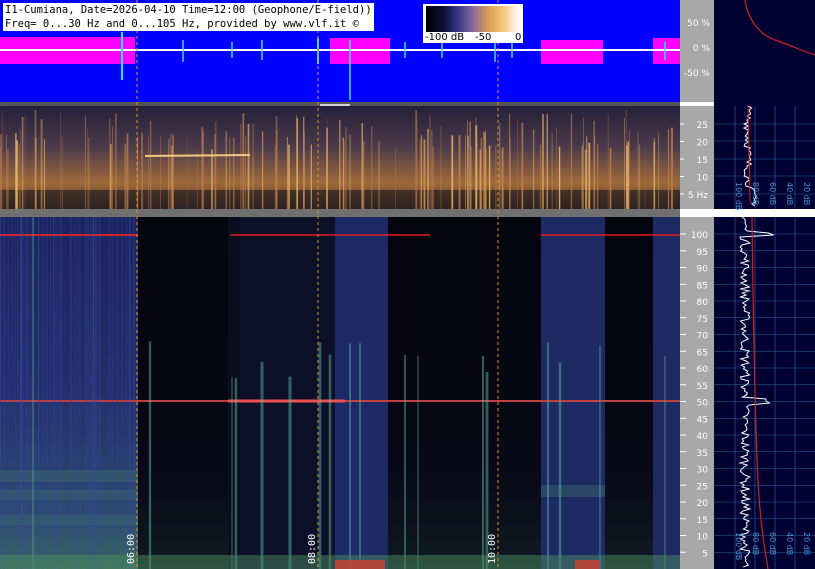  What do you see at coordinates (702, 49) in the screenshot?
I see `waveform-tick-label: 0 %` at bounding box center [702, 49].